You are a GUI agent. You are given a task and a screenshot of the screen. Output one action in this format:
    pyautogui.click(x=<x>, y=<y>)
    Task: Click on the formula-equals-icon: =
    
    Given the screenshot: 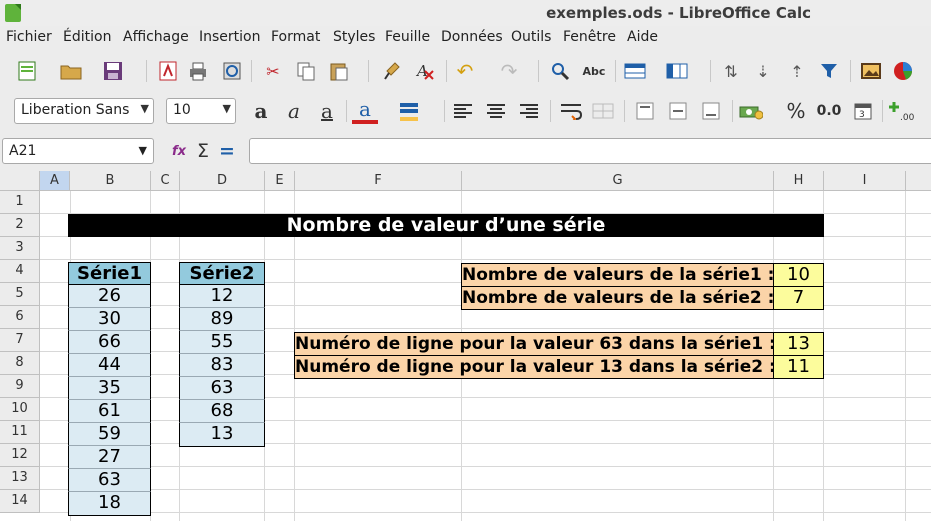 What is the action you would take?
    pyautogui.click(x=227, y=151)
    